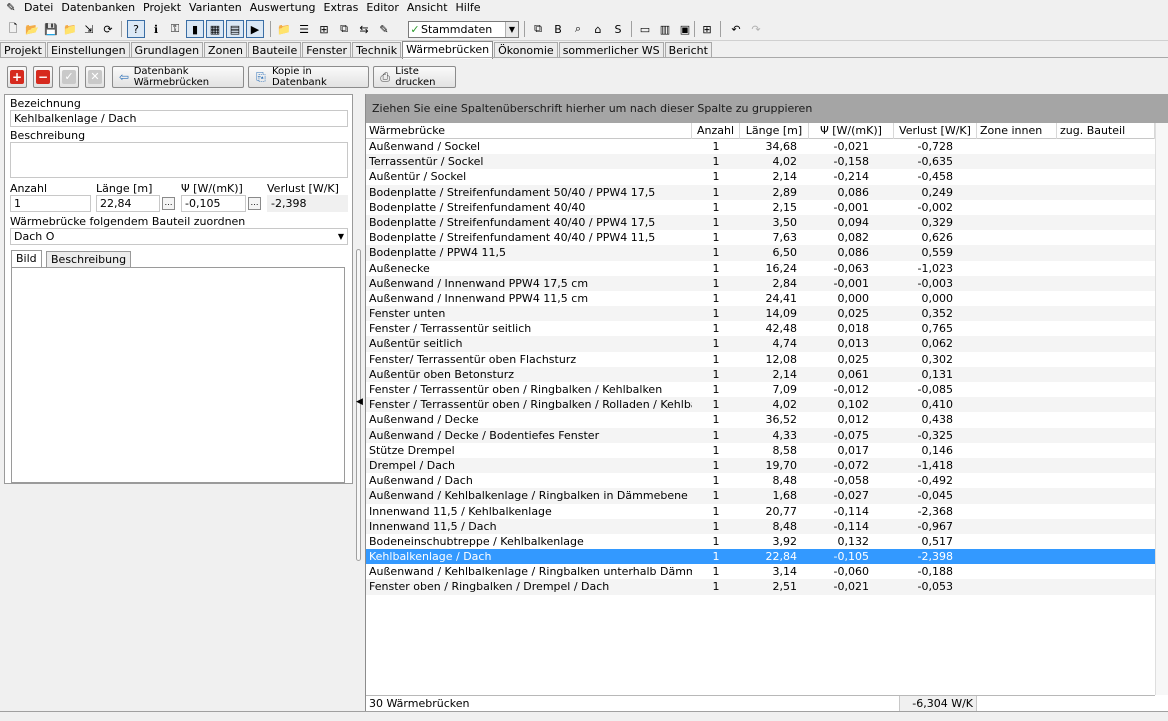  I want to click on calendar-icon: ▤, so click(235, 29).